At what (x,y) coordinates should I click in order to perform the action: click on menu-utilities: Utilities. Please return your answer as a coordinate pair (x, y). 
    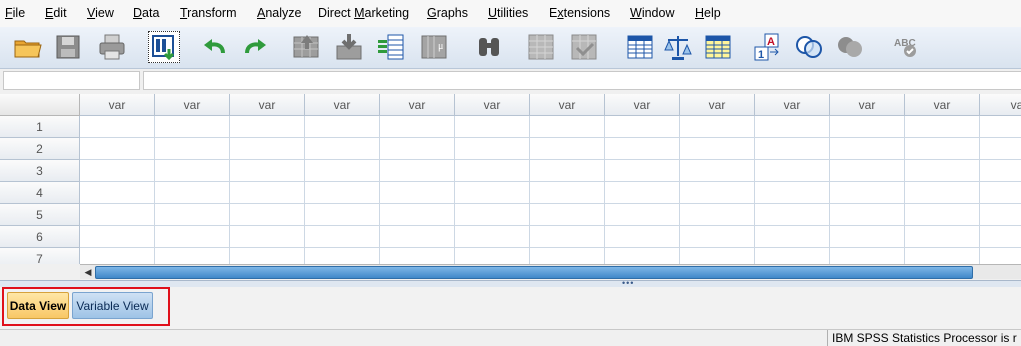
    Looking at the image, I should click on (508, 13).